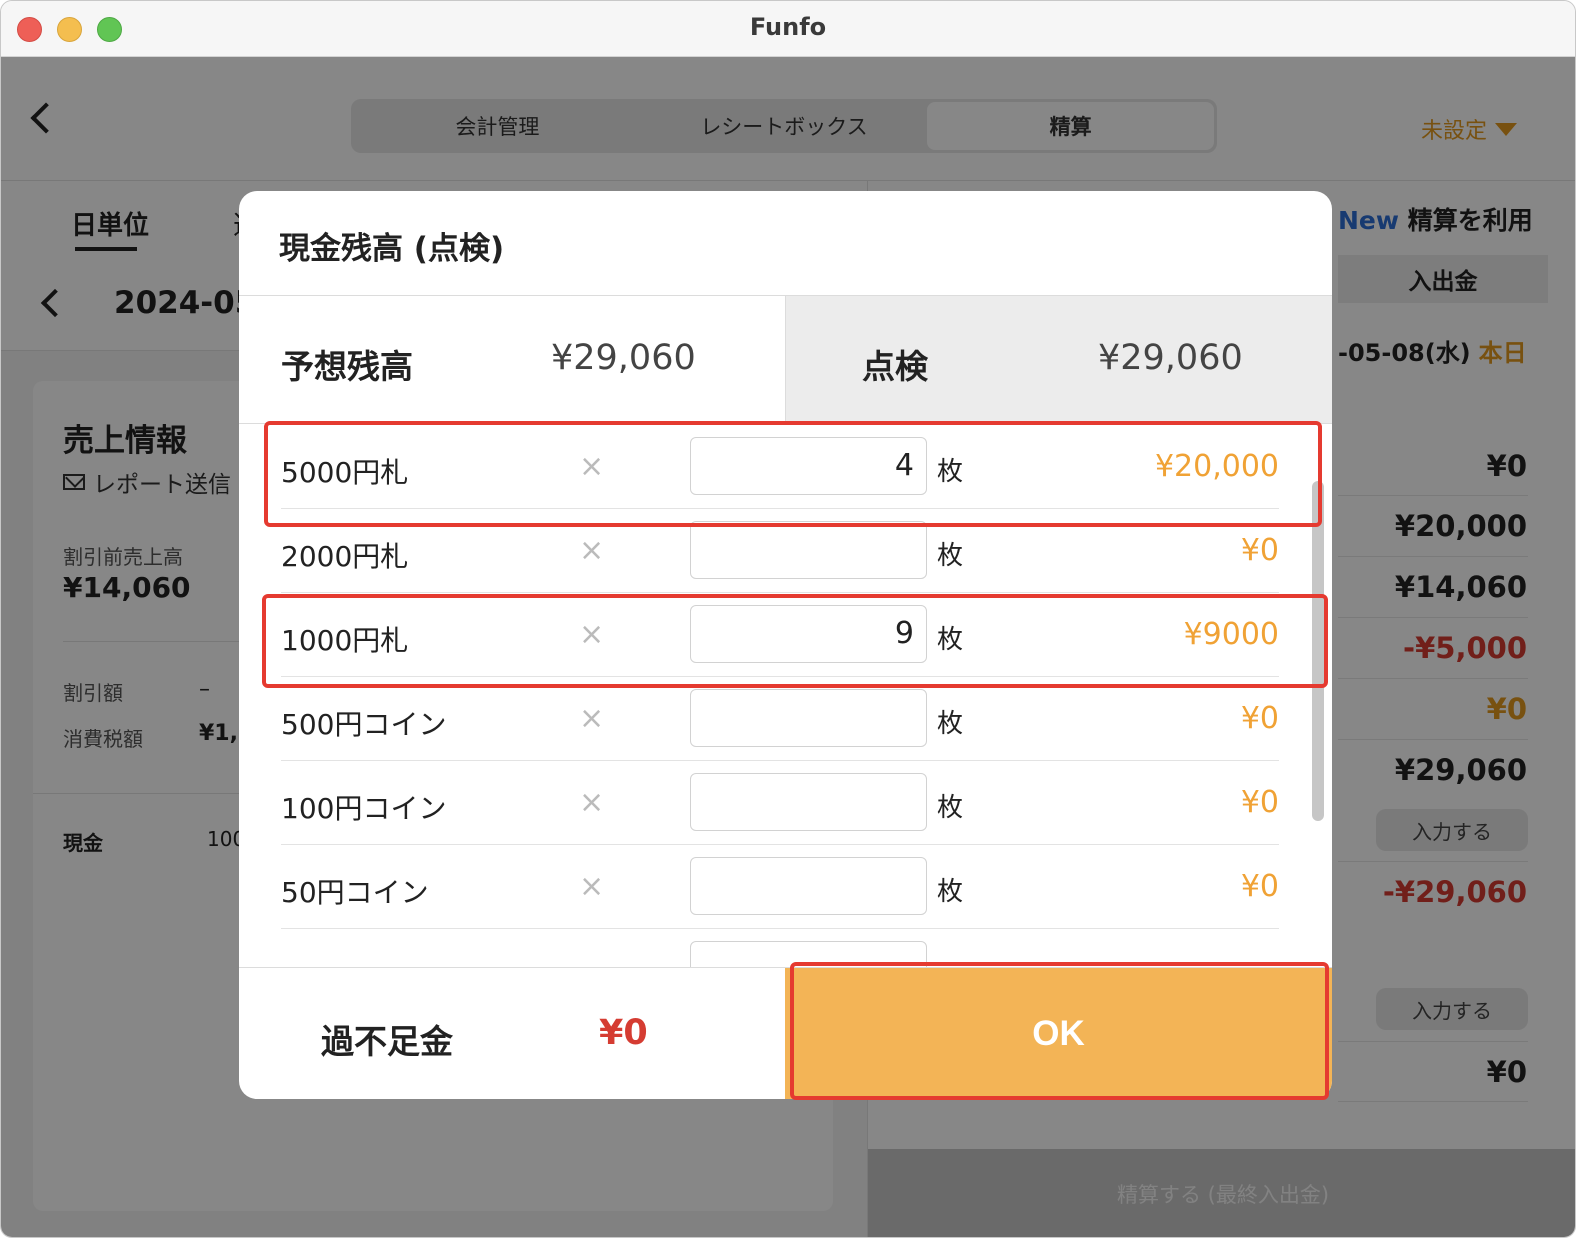 The height and width of the screenshot is (1238, 1576). I want to click on denomination-label: 2000円札, so click(345, 556).